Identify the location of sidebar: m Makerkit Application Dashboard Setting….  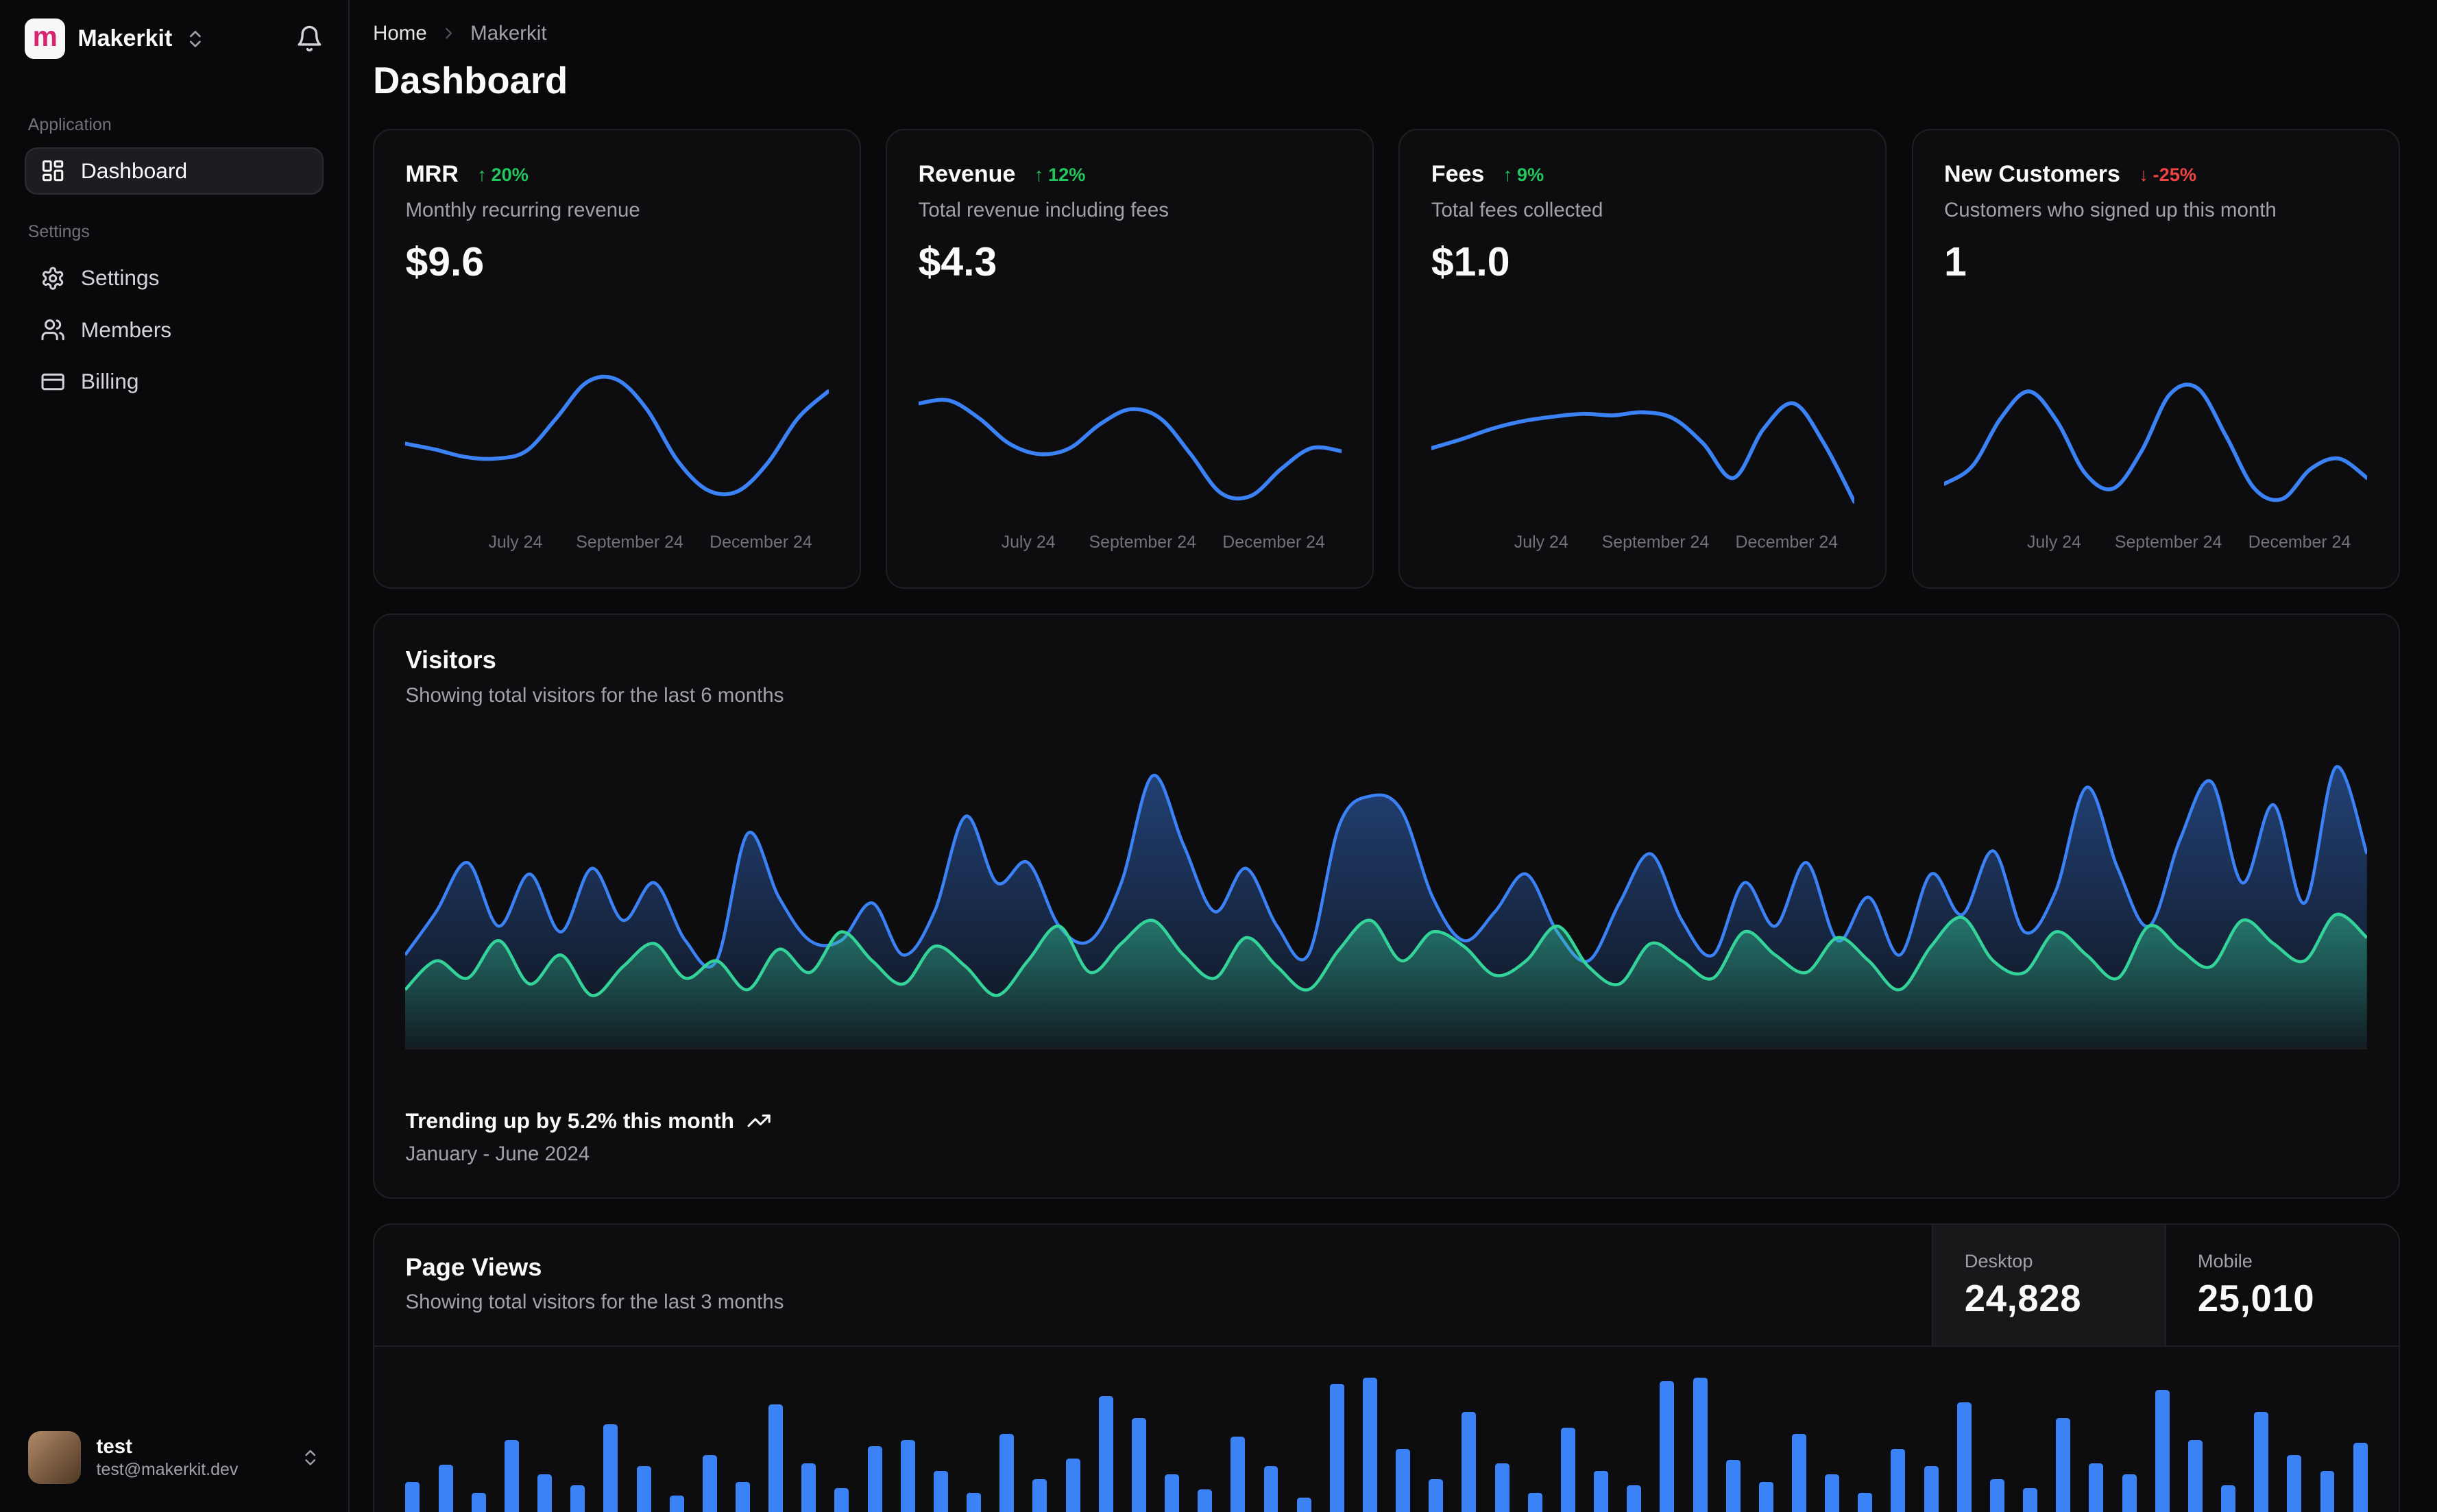
(175, 756).